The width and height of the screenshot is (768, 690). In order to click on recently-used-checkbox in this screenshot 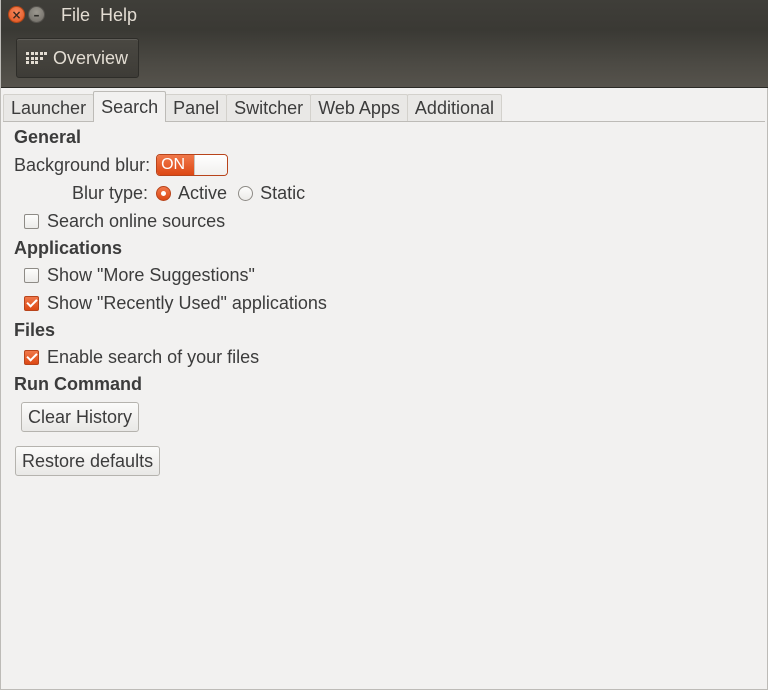, I will do `click(31, 303)`.